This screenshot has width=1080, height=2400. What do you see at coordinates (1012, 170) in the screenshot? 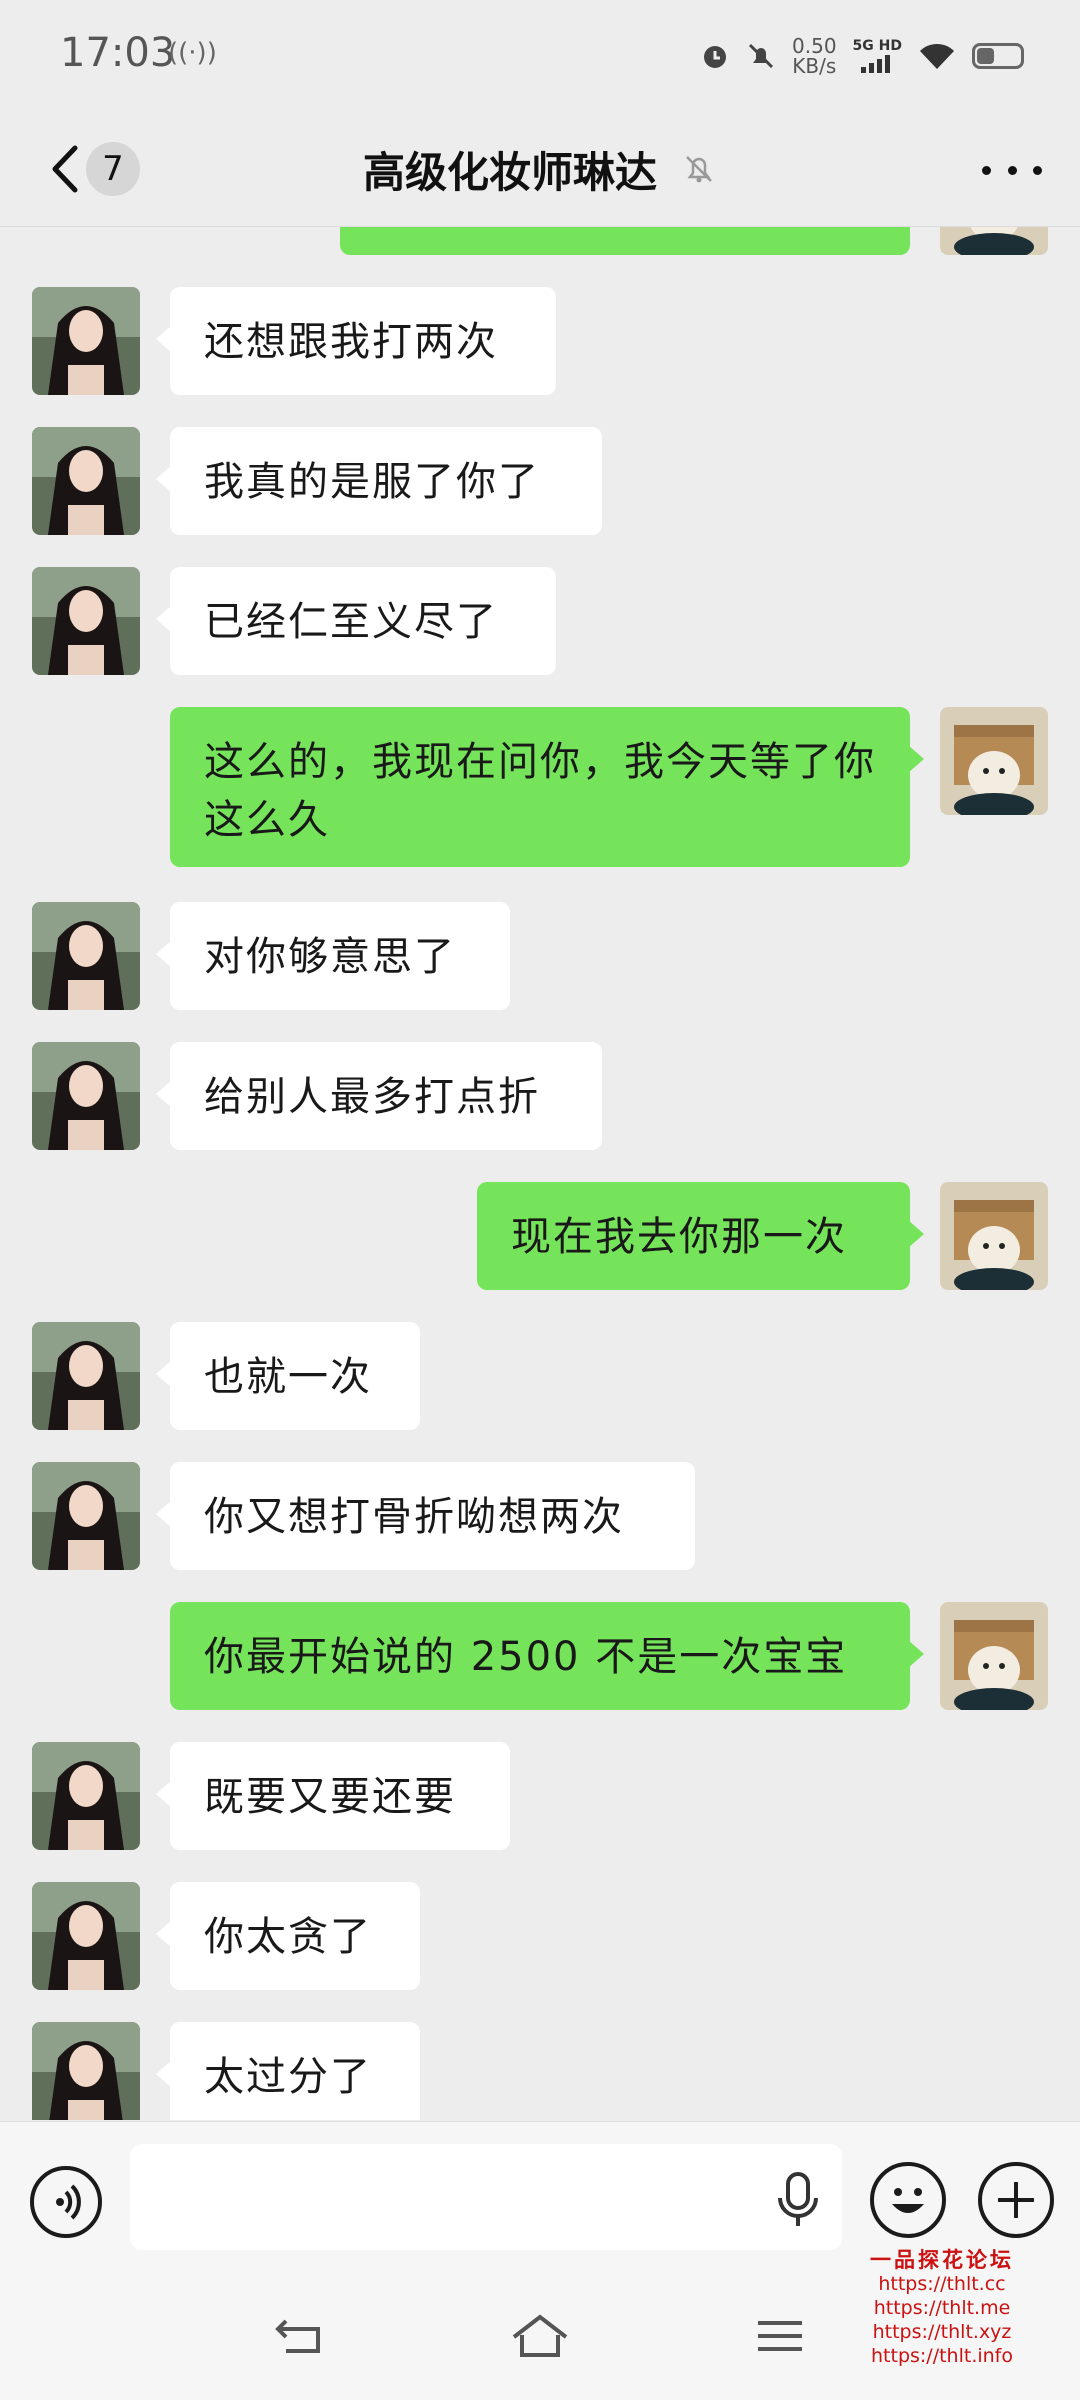
I see `more-options-button` at bounding box center [1012, 170].